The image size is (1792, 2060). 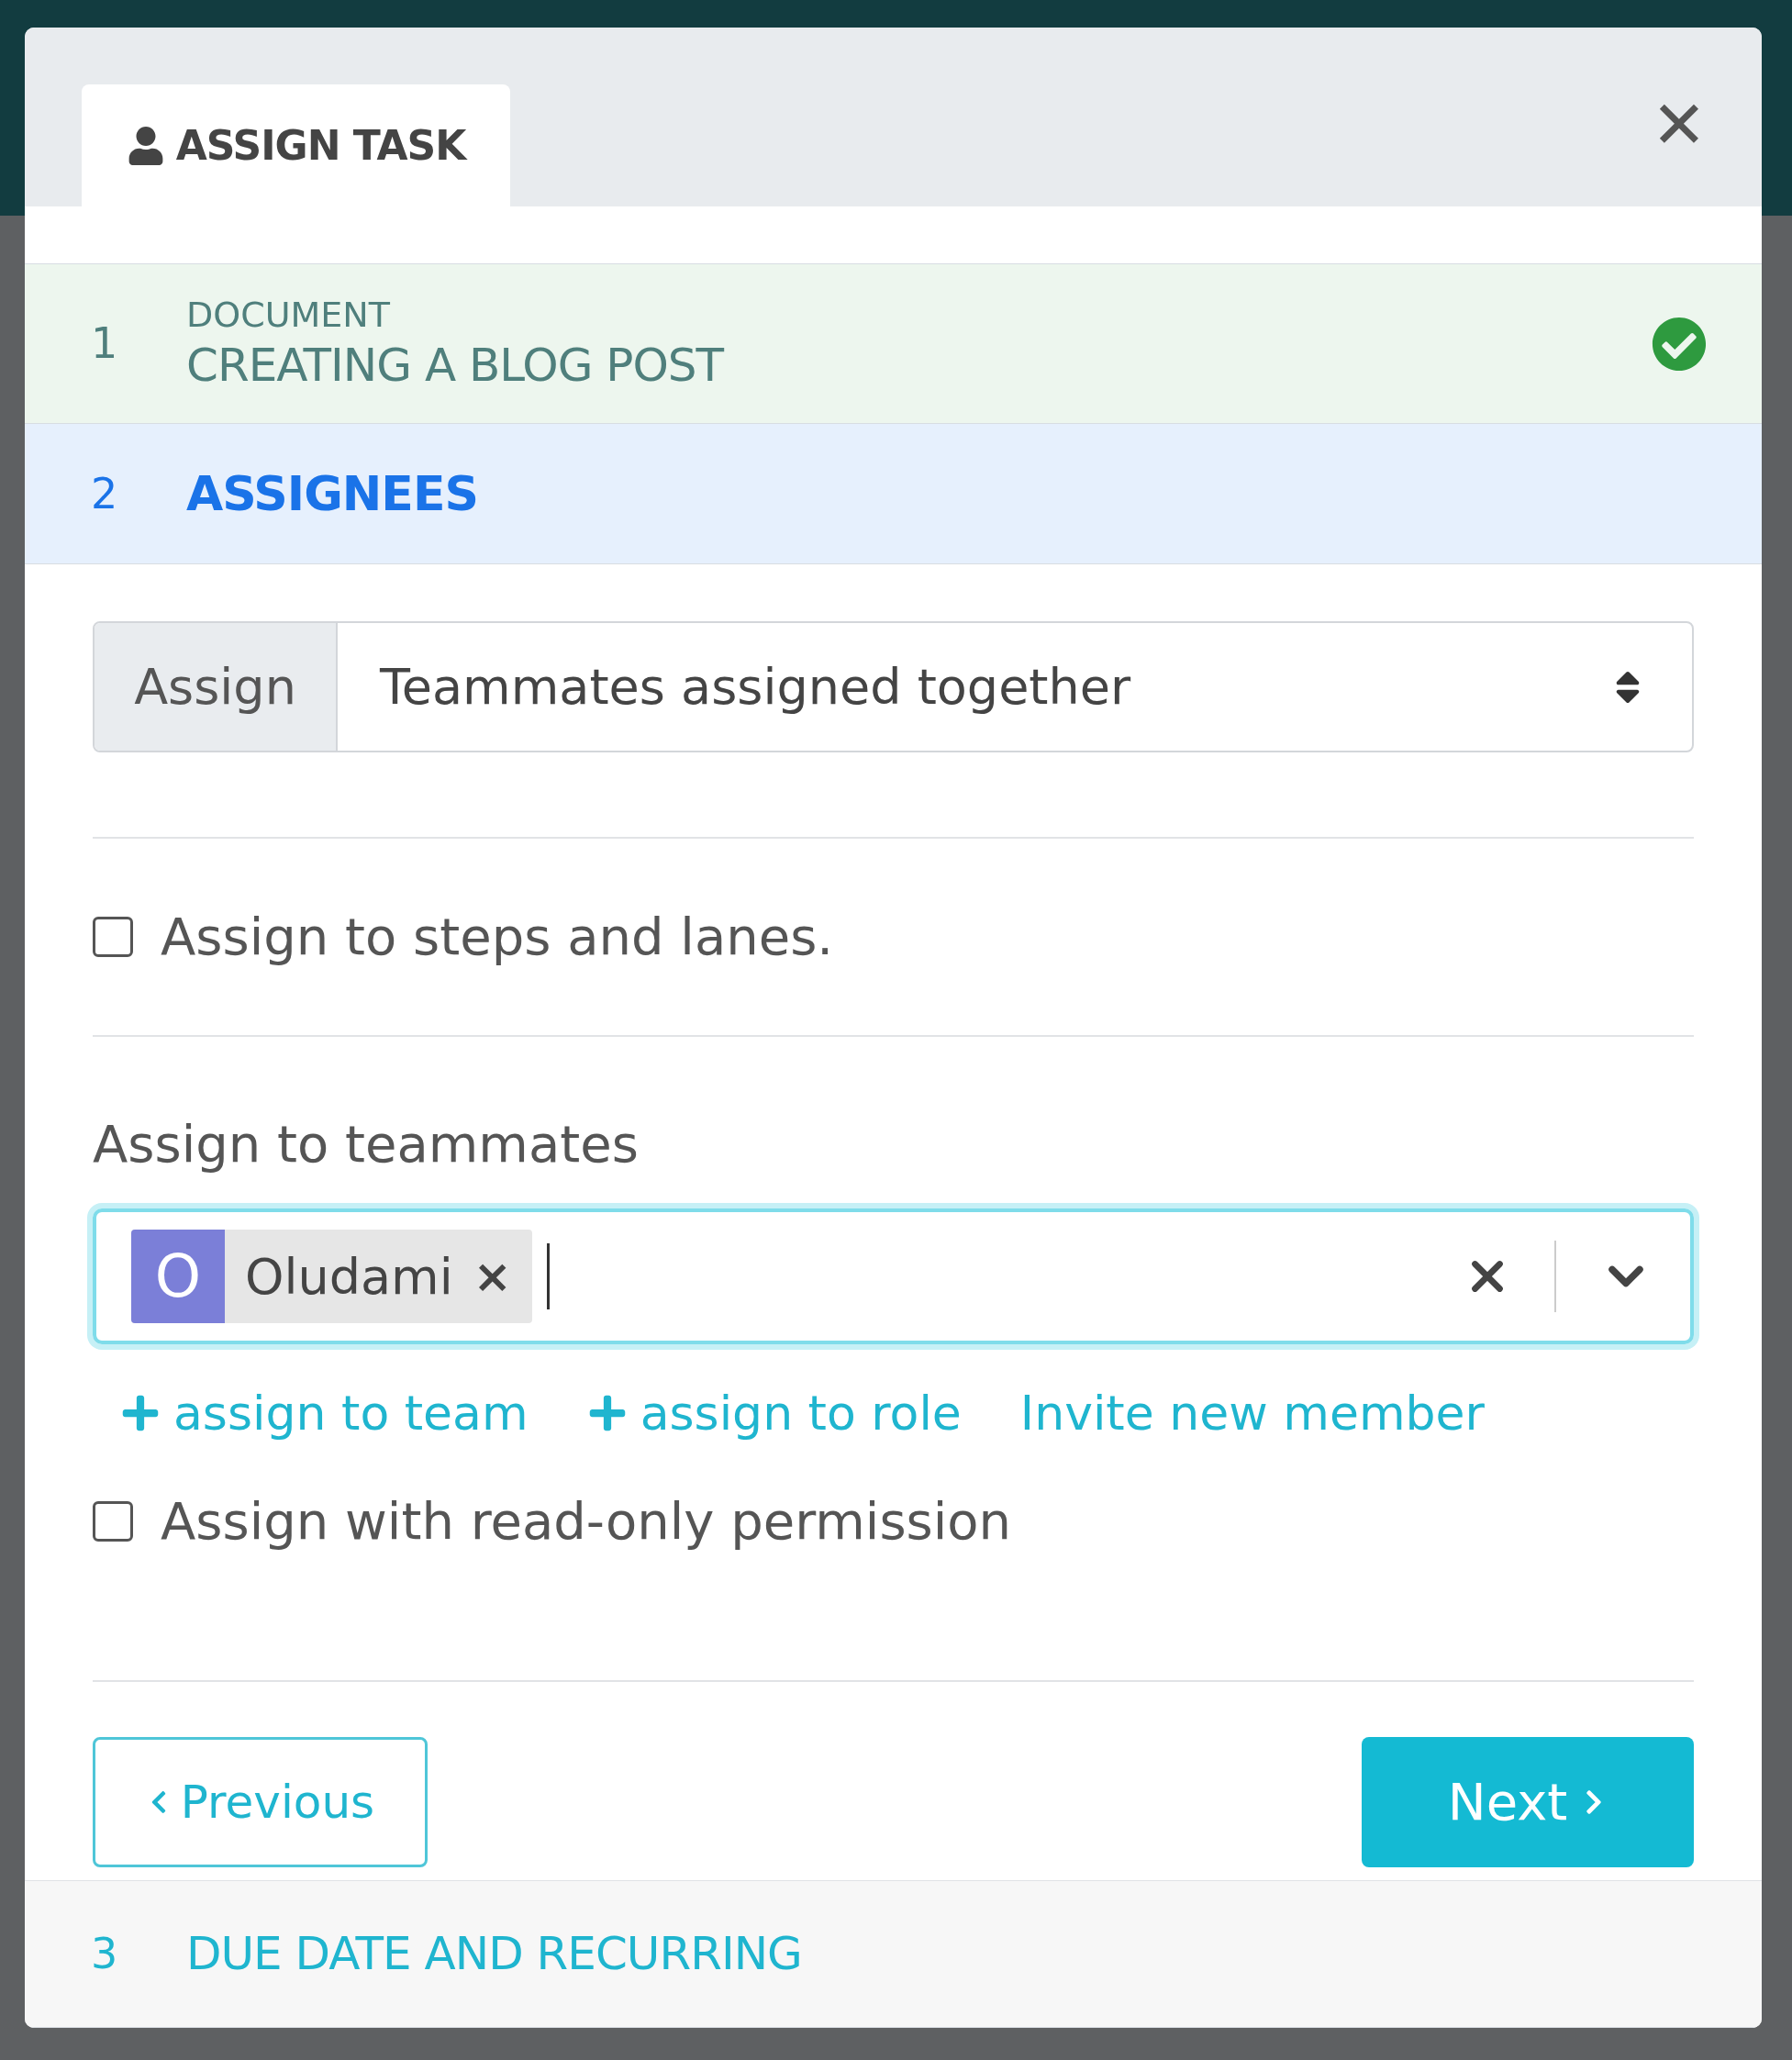 What do you see at coordinates (1528, 1802) in the screenshot?
I see `next-button: Next` at bounding box center [1528, 1802].